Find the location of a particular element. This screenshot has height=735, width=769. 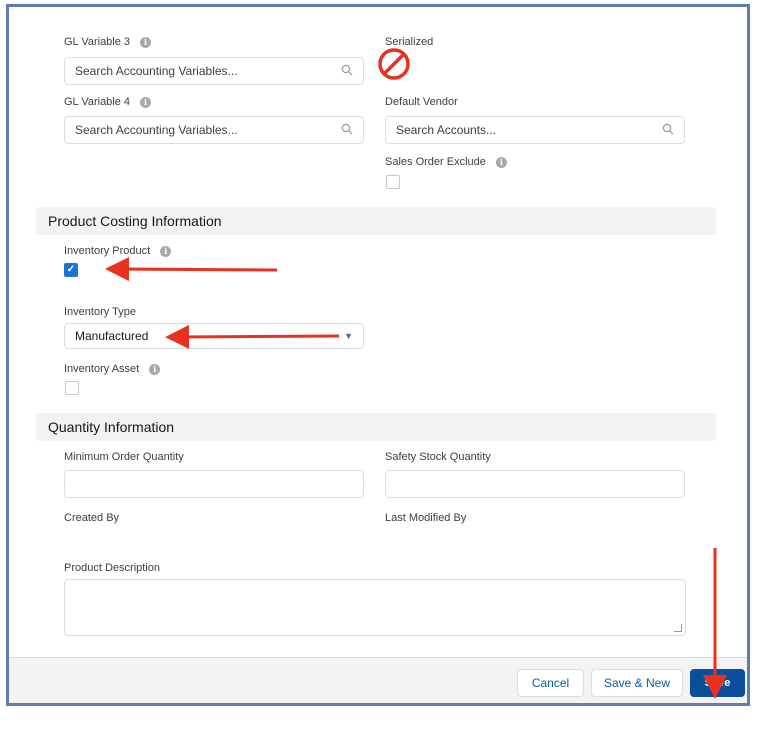

gl-variable-4-label: GL Variable 4 i is located at coordinates (108, 102).